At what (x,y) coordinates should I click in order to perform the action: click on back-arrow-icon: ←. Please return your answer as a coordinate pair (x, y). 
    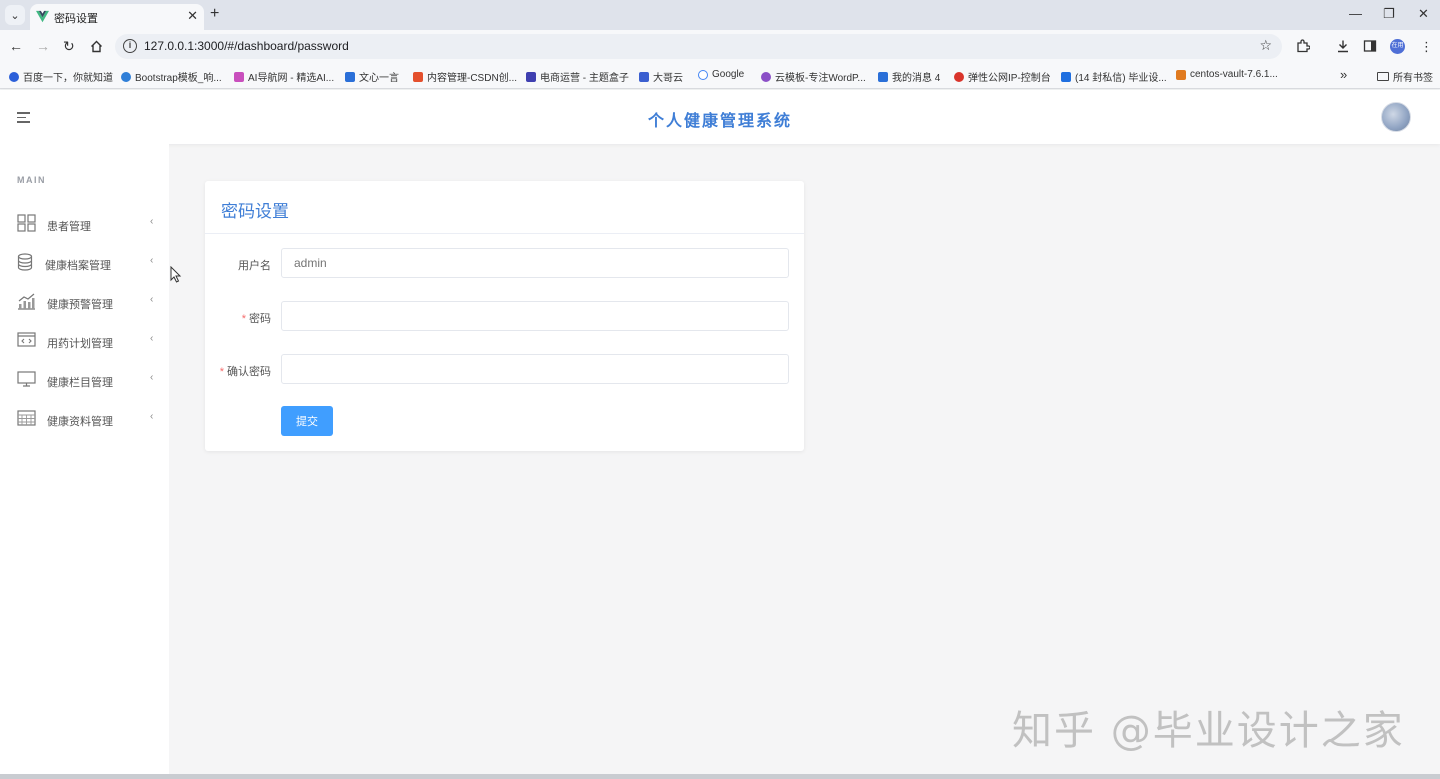
    Looking at the image, I should click on (16, 46).